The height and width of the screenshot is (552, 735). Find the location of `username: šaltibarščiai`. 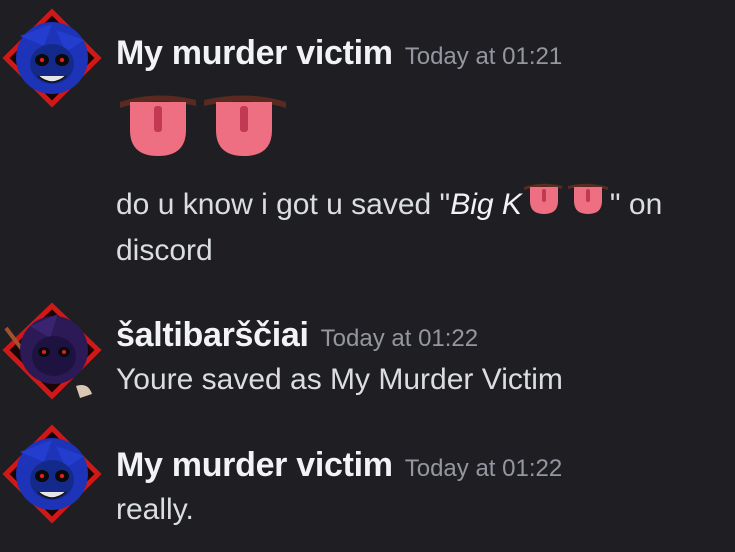

username: šaltibarščiai is located at coordinates (212, 335).